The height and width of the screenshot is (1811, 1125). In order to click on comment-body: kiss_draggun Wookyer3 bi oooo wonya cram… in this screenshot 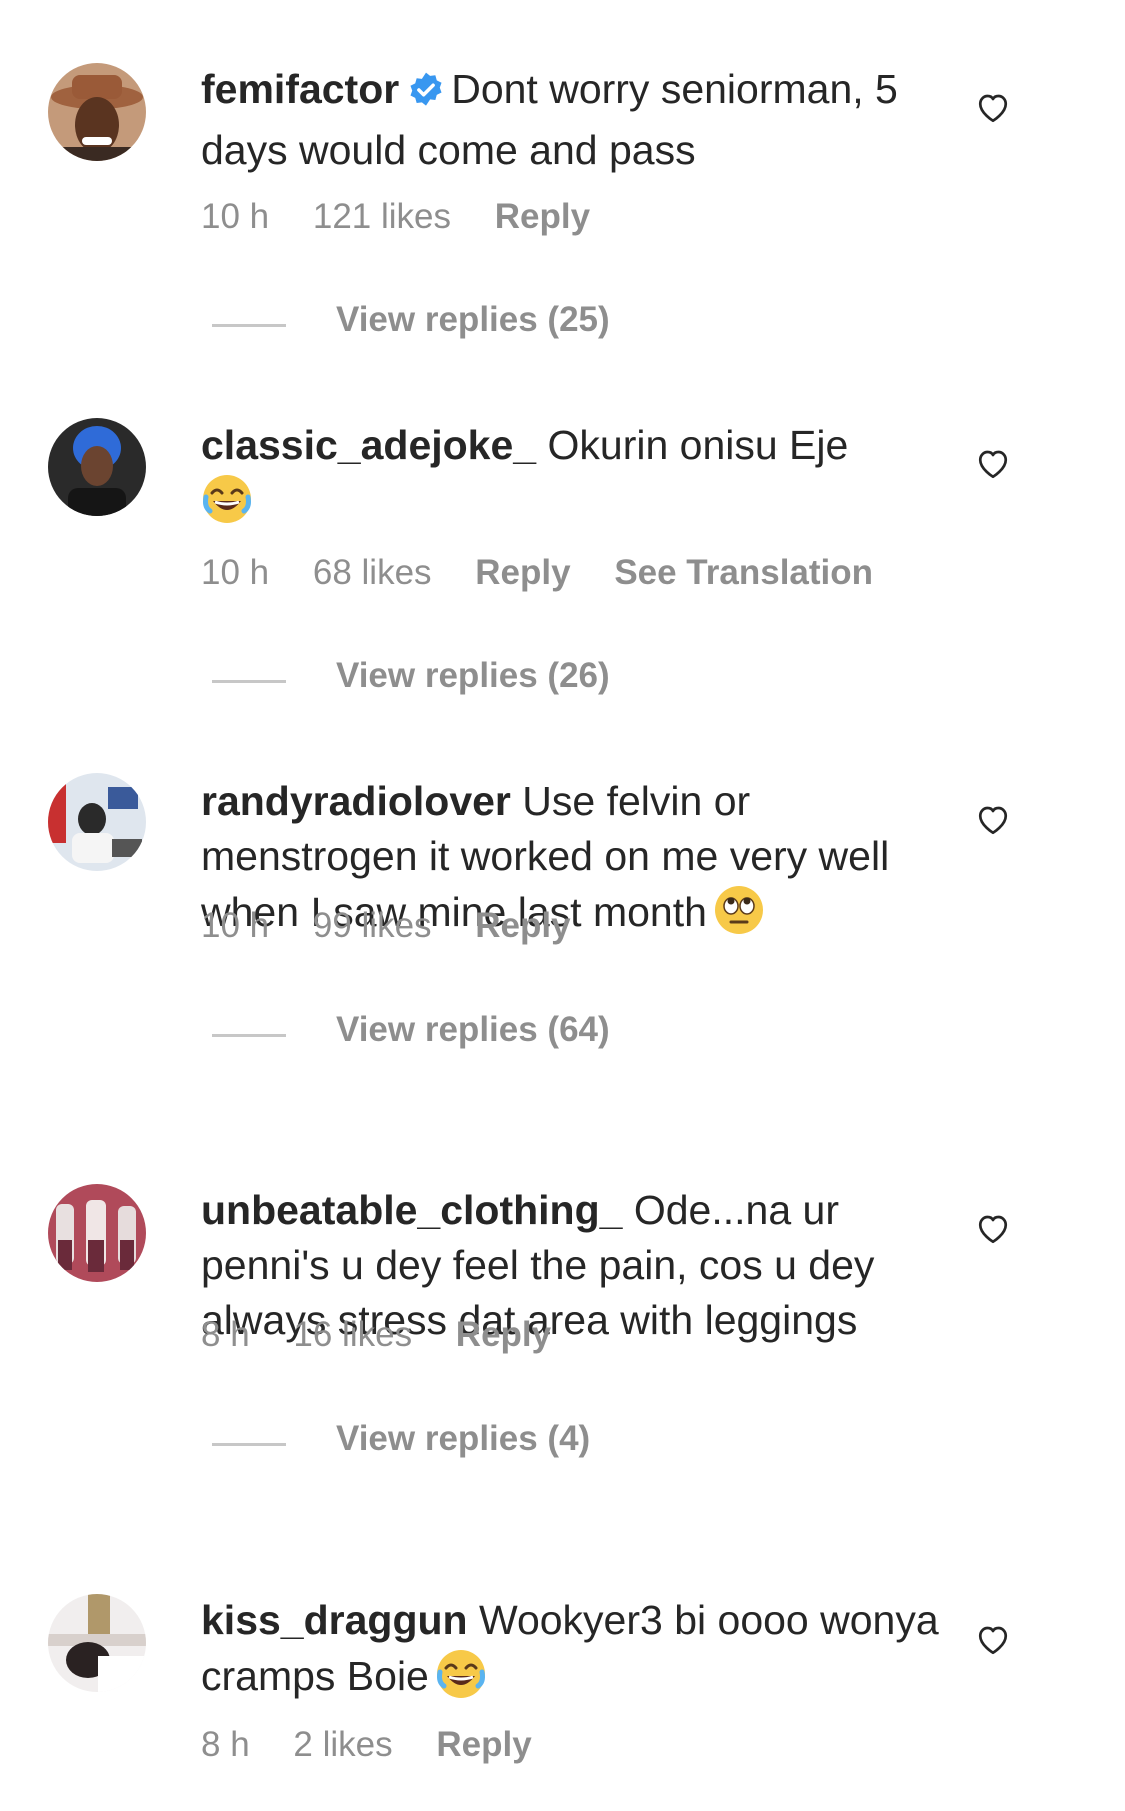, I will do `click(571, 1653)`.